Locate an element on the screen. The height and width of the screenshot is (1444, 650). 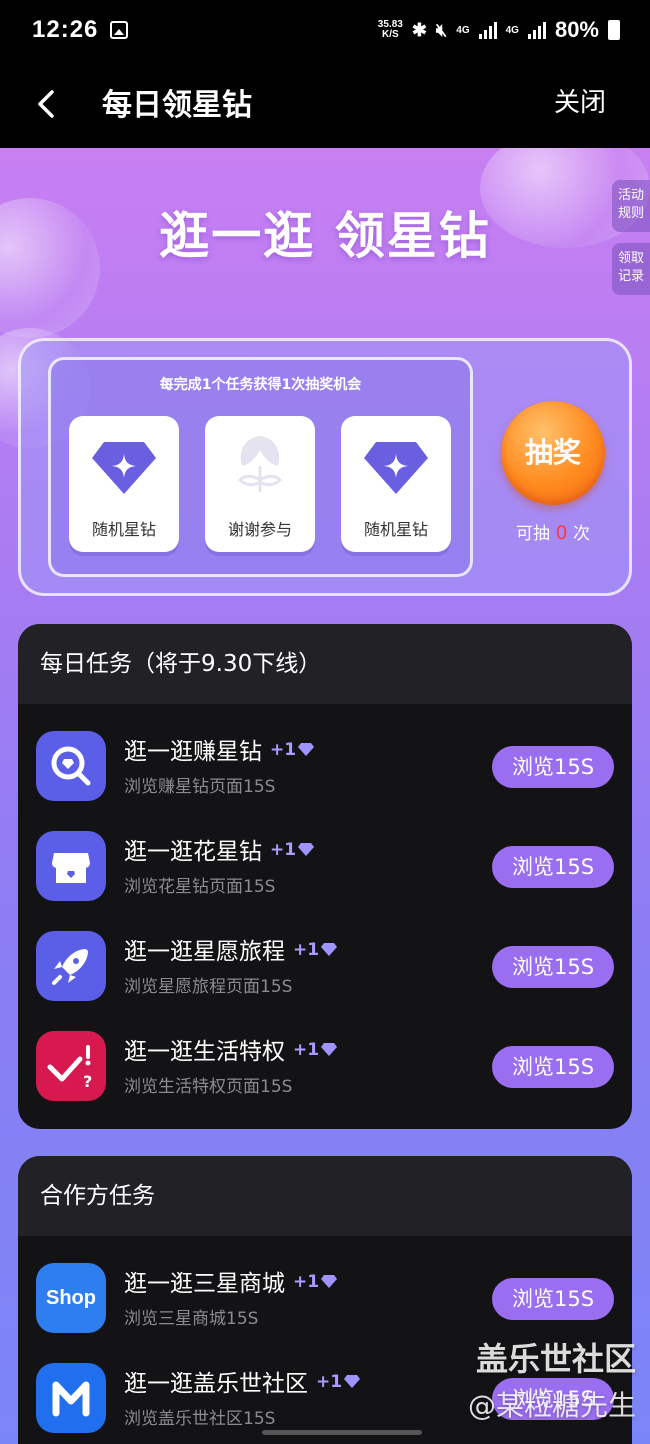
task-title-text: 逛一逛花星钻 is located at coordinates (193, 852).